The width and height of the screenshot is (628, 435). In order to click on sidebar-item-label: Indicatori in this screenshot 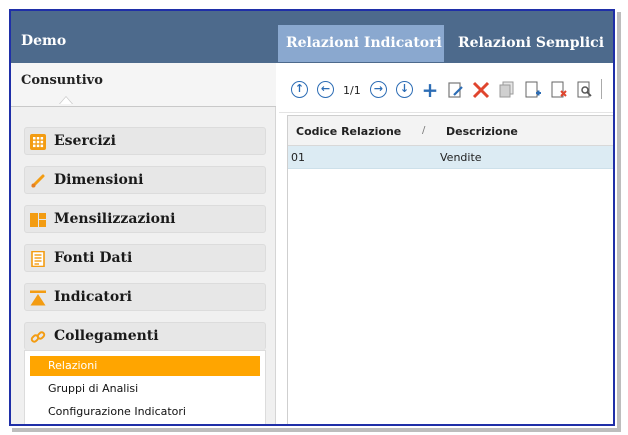, I will do `click(93, 297)`.